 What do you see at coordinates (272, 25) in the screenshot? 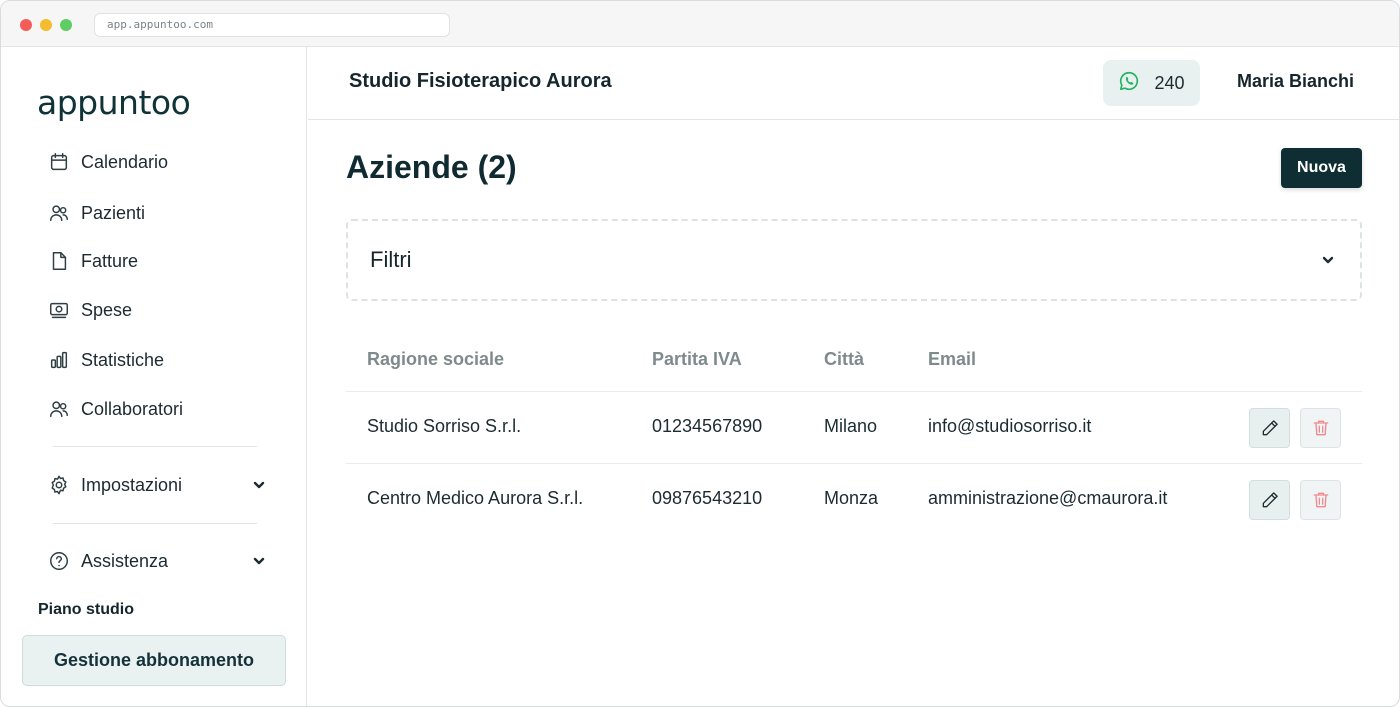
I see `address-bar: app.appuntoo.com` at bounding box center [272, 25].